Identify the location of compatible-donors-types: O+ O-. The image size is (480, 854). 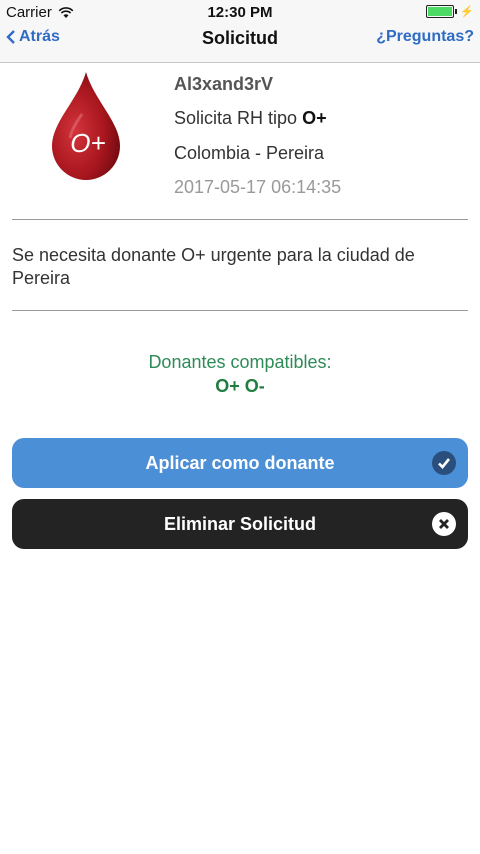
(240, 386).